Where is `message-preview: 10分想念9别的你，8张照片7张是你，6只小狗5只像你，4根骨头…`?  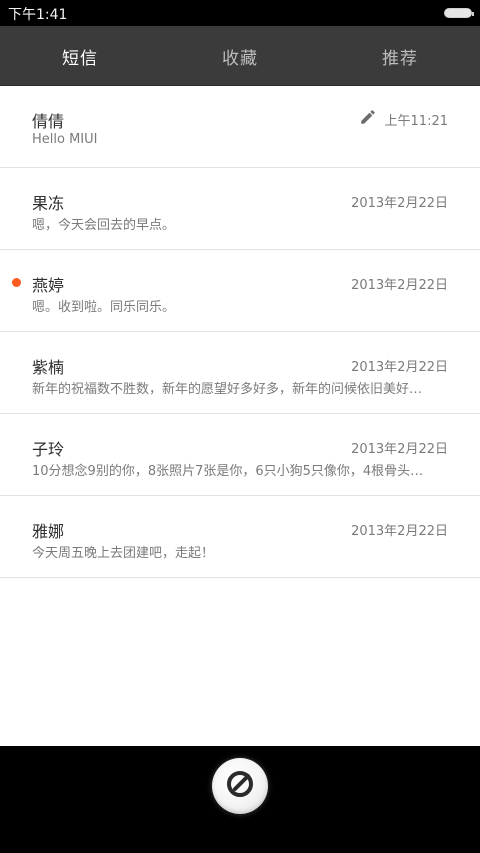
message-preview: 10分想念9别的你，8张照片7张是你，6只小狗5只像你，4根骨头… is located at coordinates (228, 471).